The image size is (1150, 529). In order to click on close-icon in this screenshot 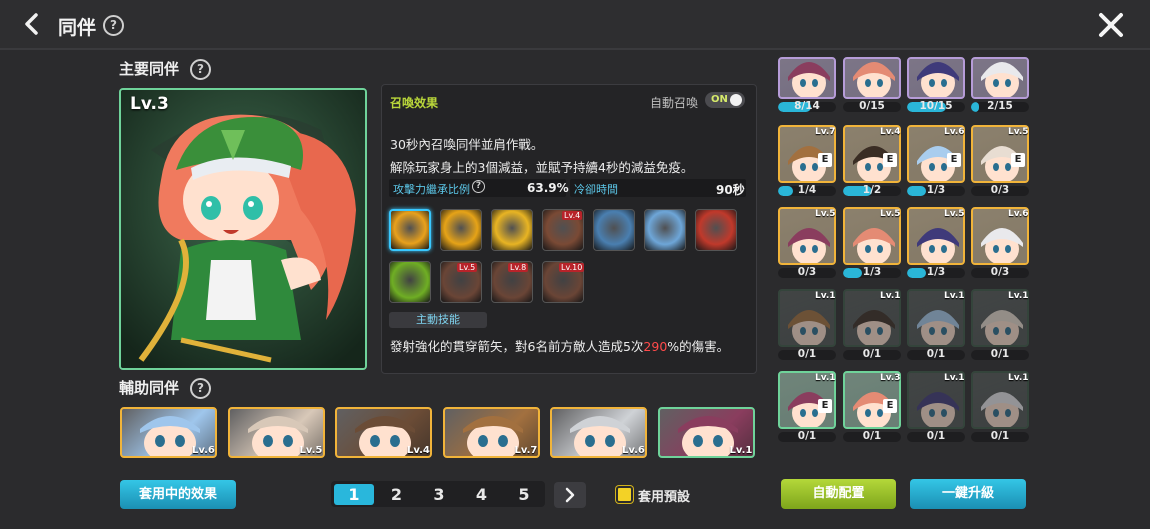, I will do `click(1111, 25)`.